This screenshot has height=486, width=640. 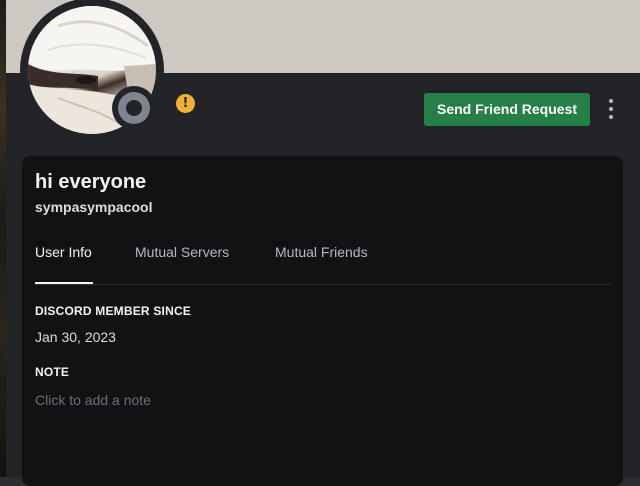 I want to click on note-input, so click(x=315, y=400).